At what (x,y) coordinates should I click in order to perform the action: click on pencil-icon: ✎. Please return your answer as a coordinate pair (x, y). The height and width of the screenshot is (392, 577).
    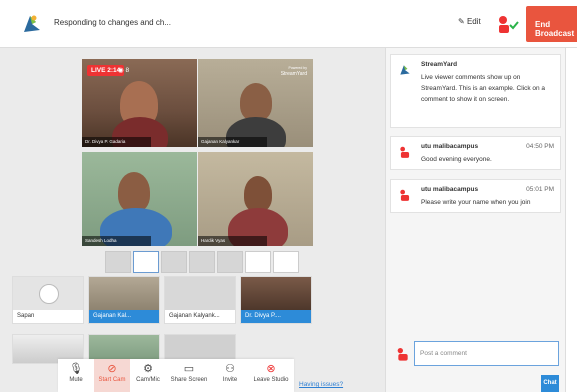
    Looking at the image, I should click on (462, 21).